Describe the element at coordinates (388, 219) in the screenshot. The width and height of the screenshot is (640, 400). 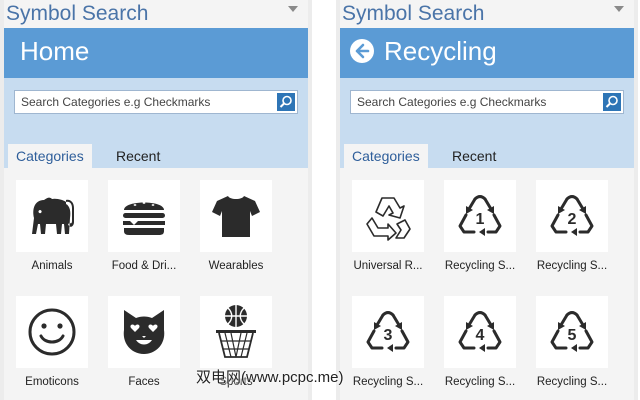
I see `universal-recycling-icon` at that location.